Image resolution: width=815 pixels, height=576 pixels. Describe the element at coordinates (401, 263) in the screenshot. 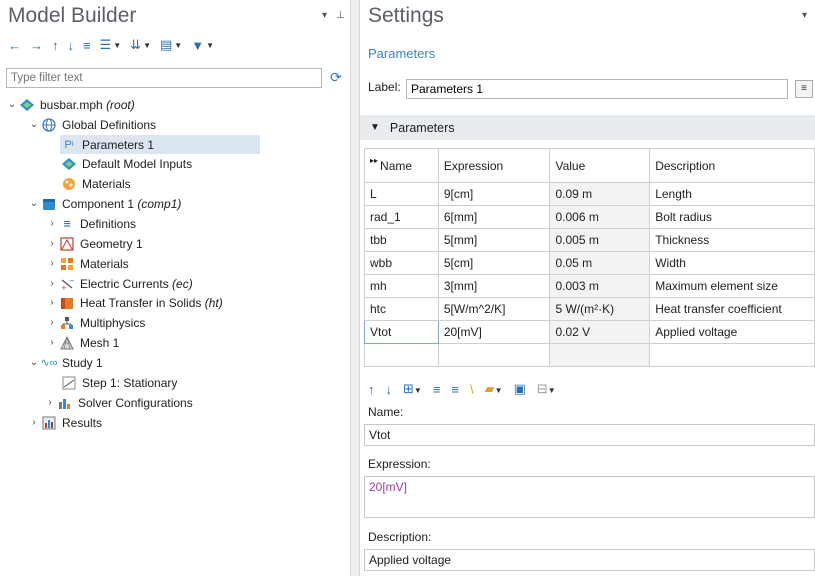

I see `cell-name: wbb` at that location.